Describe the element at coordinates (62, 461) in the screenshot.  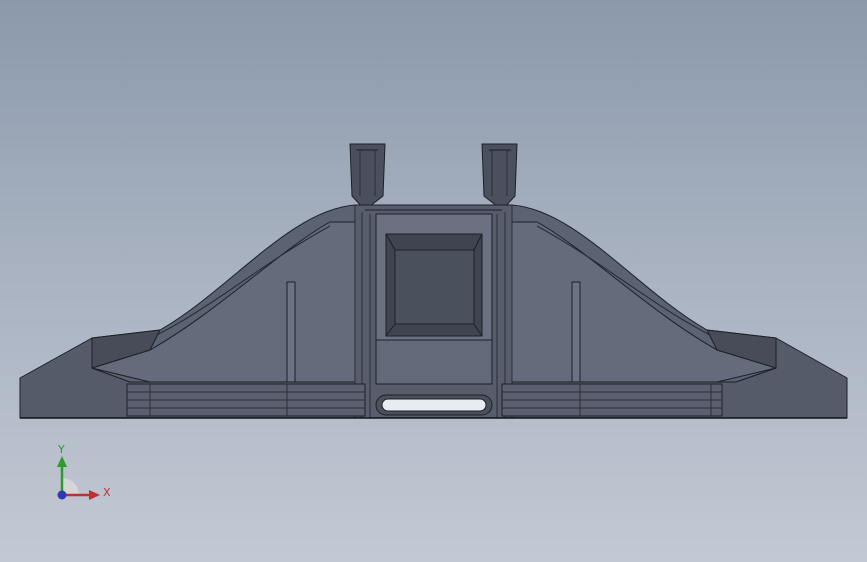
I see `y-axis-arrow` at that location.